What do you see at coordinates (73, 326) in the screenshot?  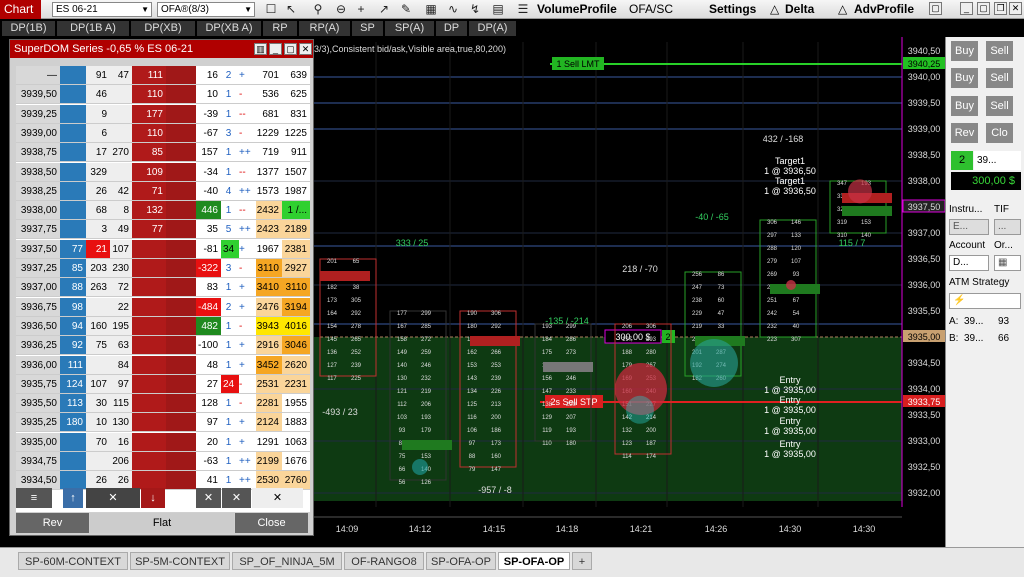 I see `dom-cell-bid: 94` at bounding box center [73, 326].